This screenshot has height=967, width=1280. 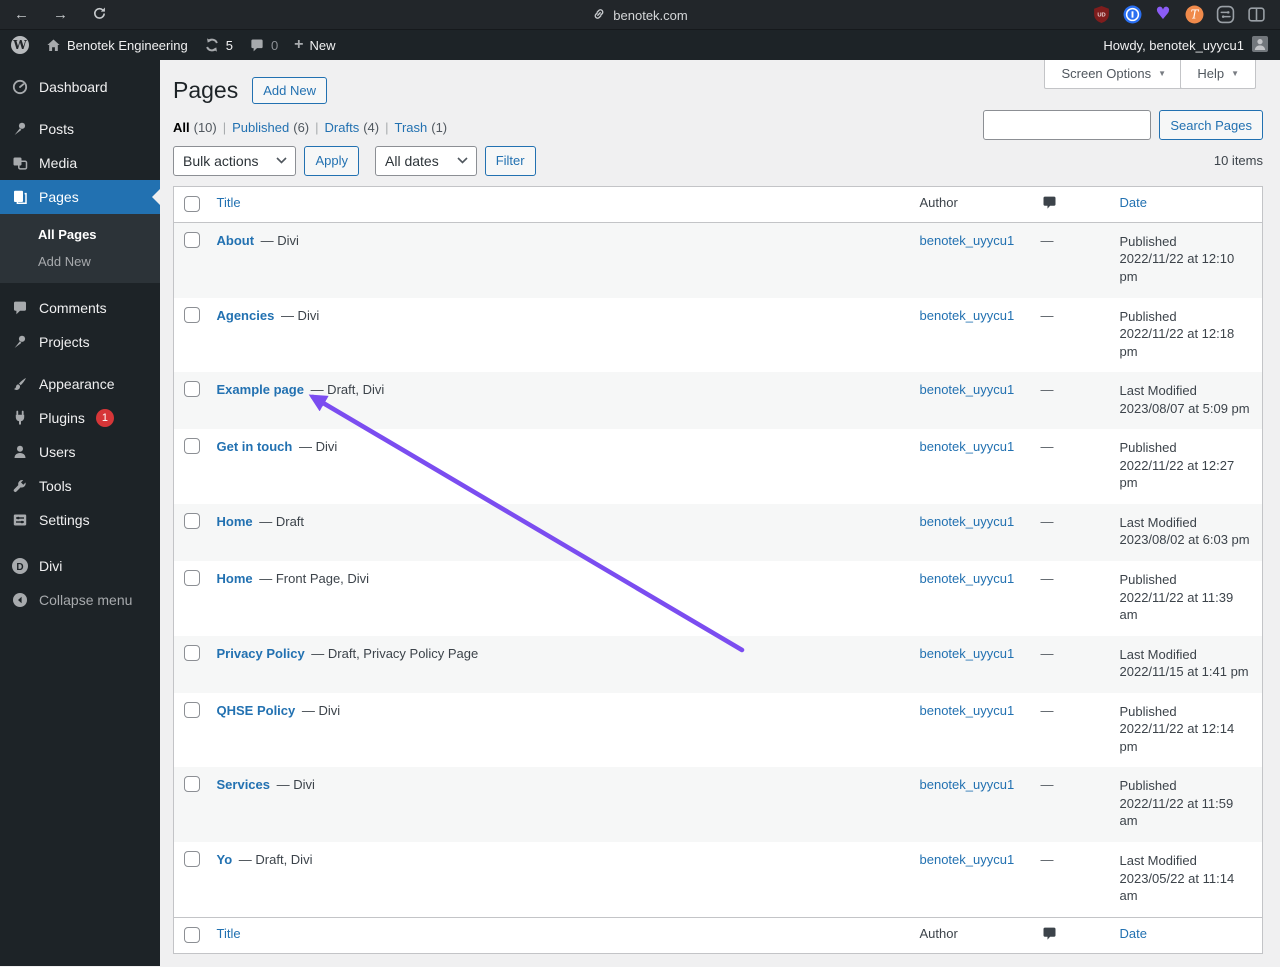 What do you see at coordinates (236, 240) in the screenshot?
I see `page-title-link: About` at bounding box center [236, 240].